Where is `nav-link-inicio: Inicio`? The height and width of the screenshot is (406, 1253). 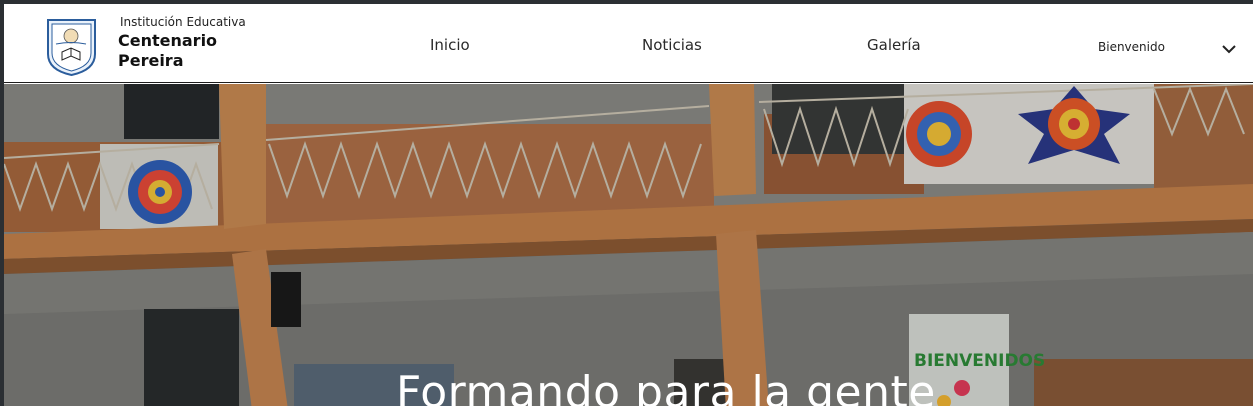
nav-link-inicio: Inicio is located at coordinates (450, 45).